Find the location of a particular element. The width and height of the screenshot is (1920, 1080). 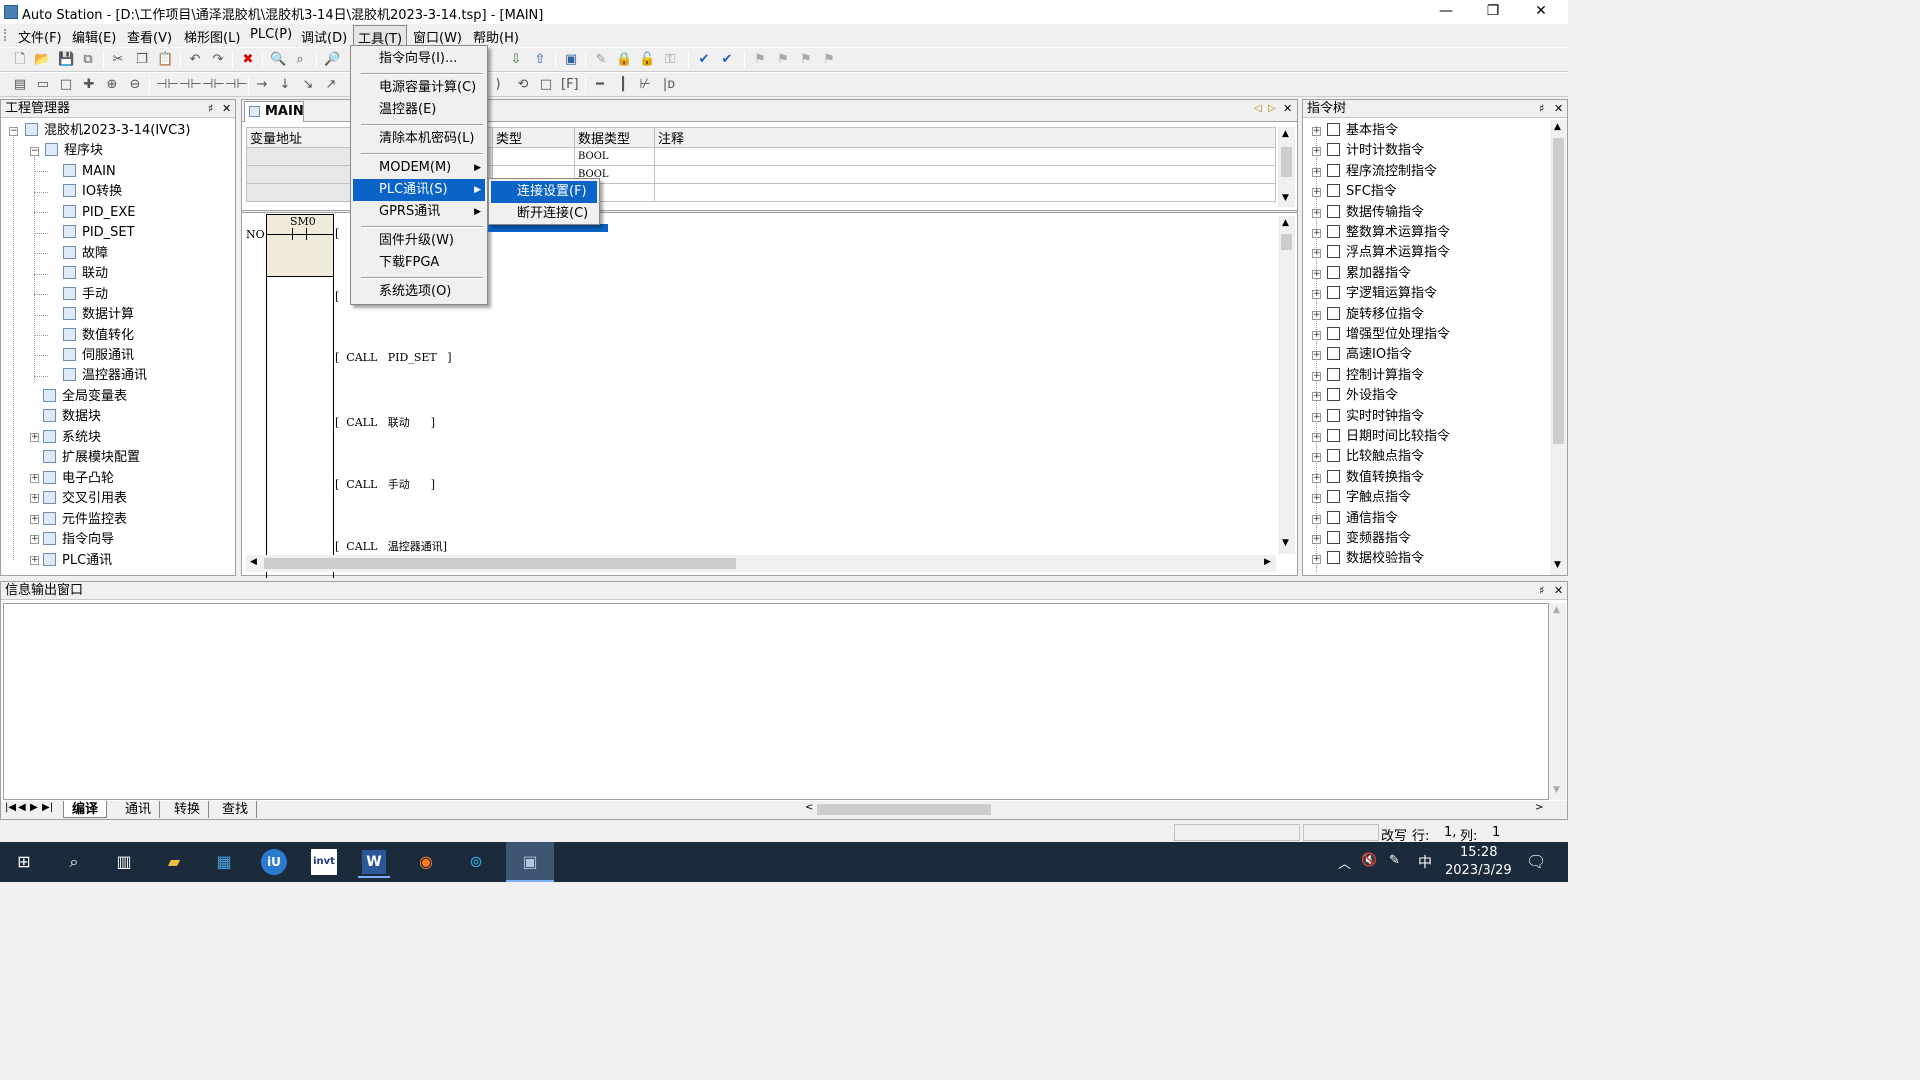

tree-global-vars: 全局变量表 is located at coordinates (85, 397).